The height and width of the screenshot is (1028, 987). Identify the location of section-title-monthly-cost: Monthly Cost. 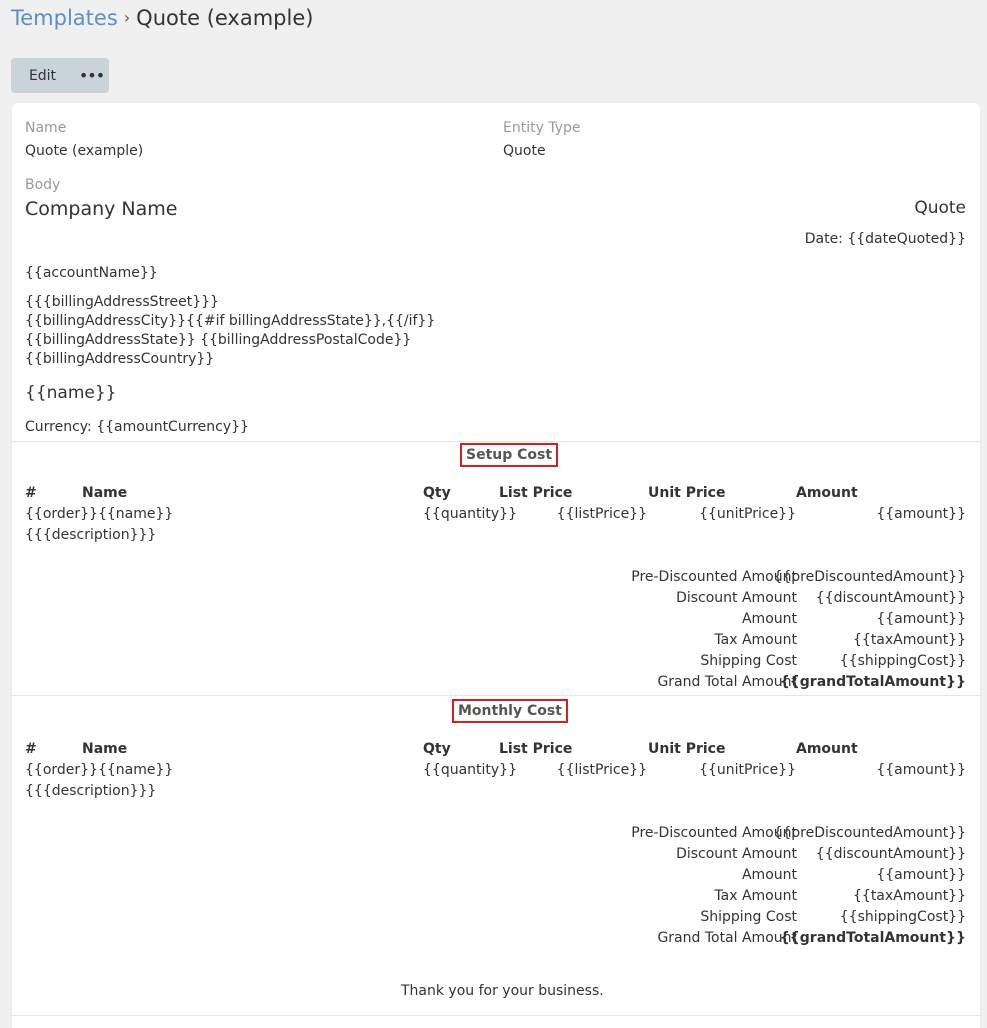
(510, 711).